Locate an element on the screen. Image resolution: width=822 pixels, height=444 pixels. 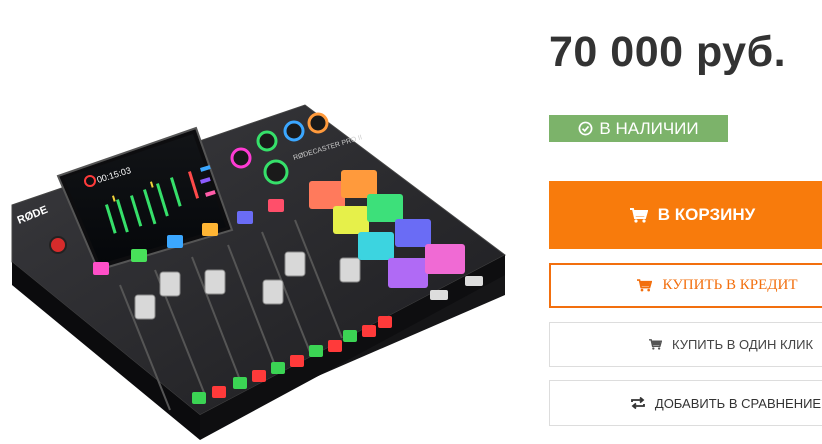
add-to-cart-label: В КОРЗИНУ is located at coordinates (706, 214).